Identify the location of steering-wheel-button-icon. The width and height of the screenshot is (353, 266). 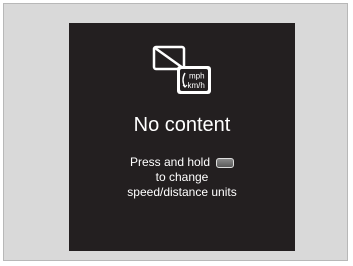
(225, 162).